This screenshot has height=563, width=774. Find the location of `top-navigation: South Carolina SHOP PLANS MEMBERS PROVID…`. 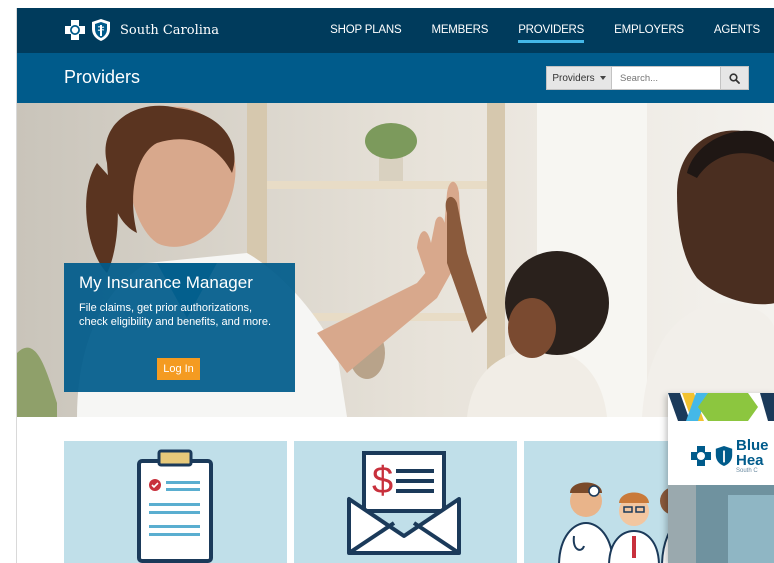

top-navigation: South Carolina SHOP PLANS MEMBERS PROVID… is located at coordinates (395, 30).